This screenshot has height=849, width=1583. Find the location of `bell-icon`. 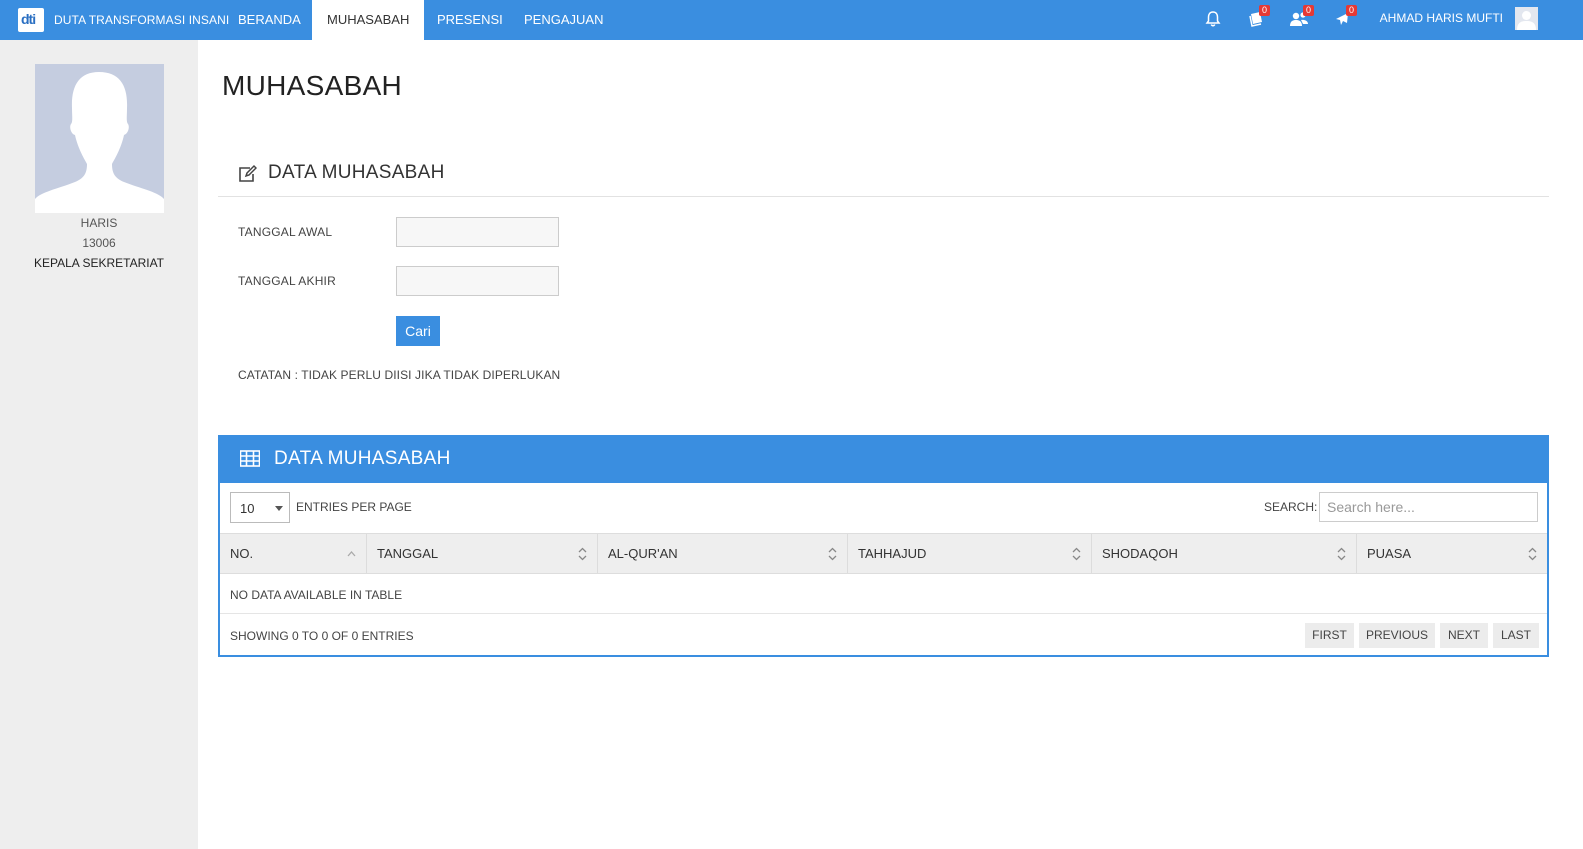

bell-icon is located at coordinates (1214, 20).